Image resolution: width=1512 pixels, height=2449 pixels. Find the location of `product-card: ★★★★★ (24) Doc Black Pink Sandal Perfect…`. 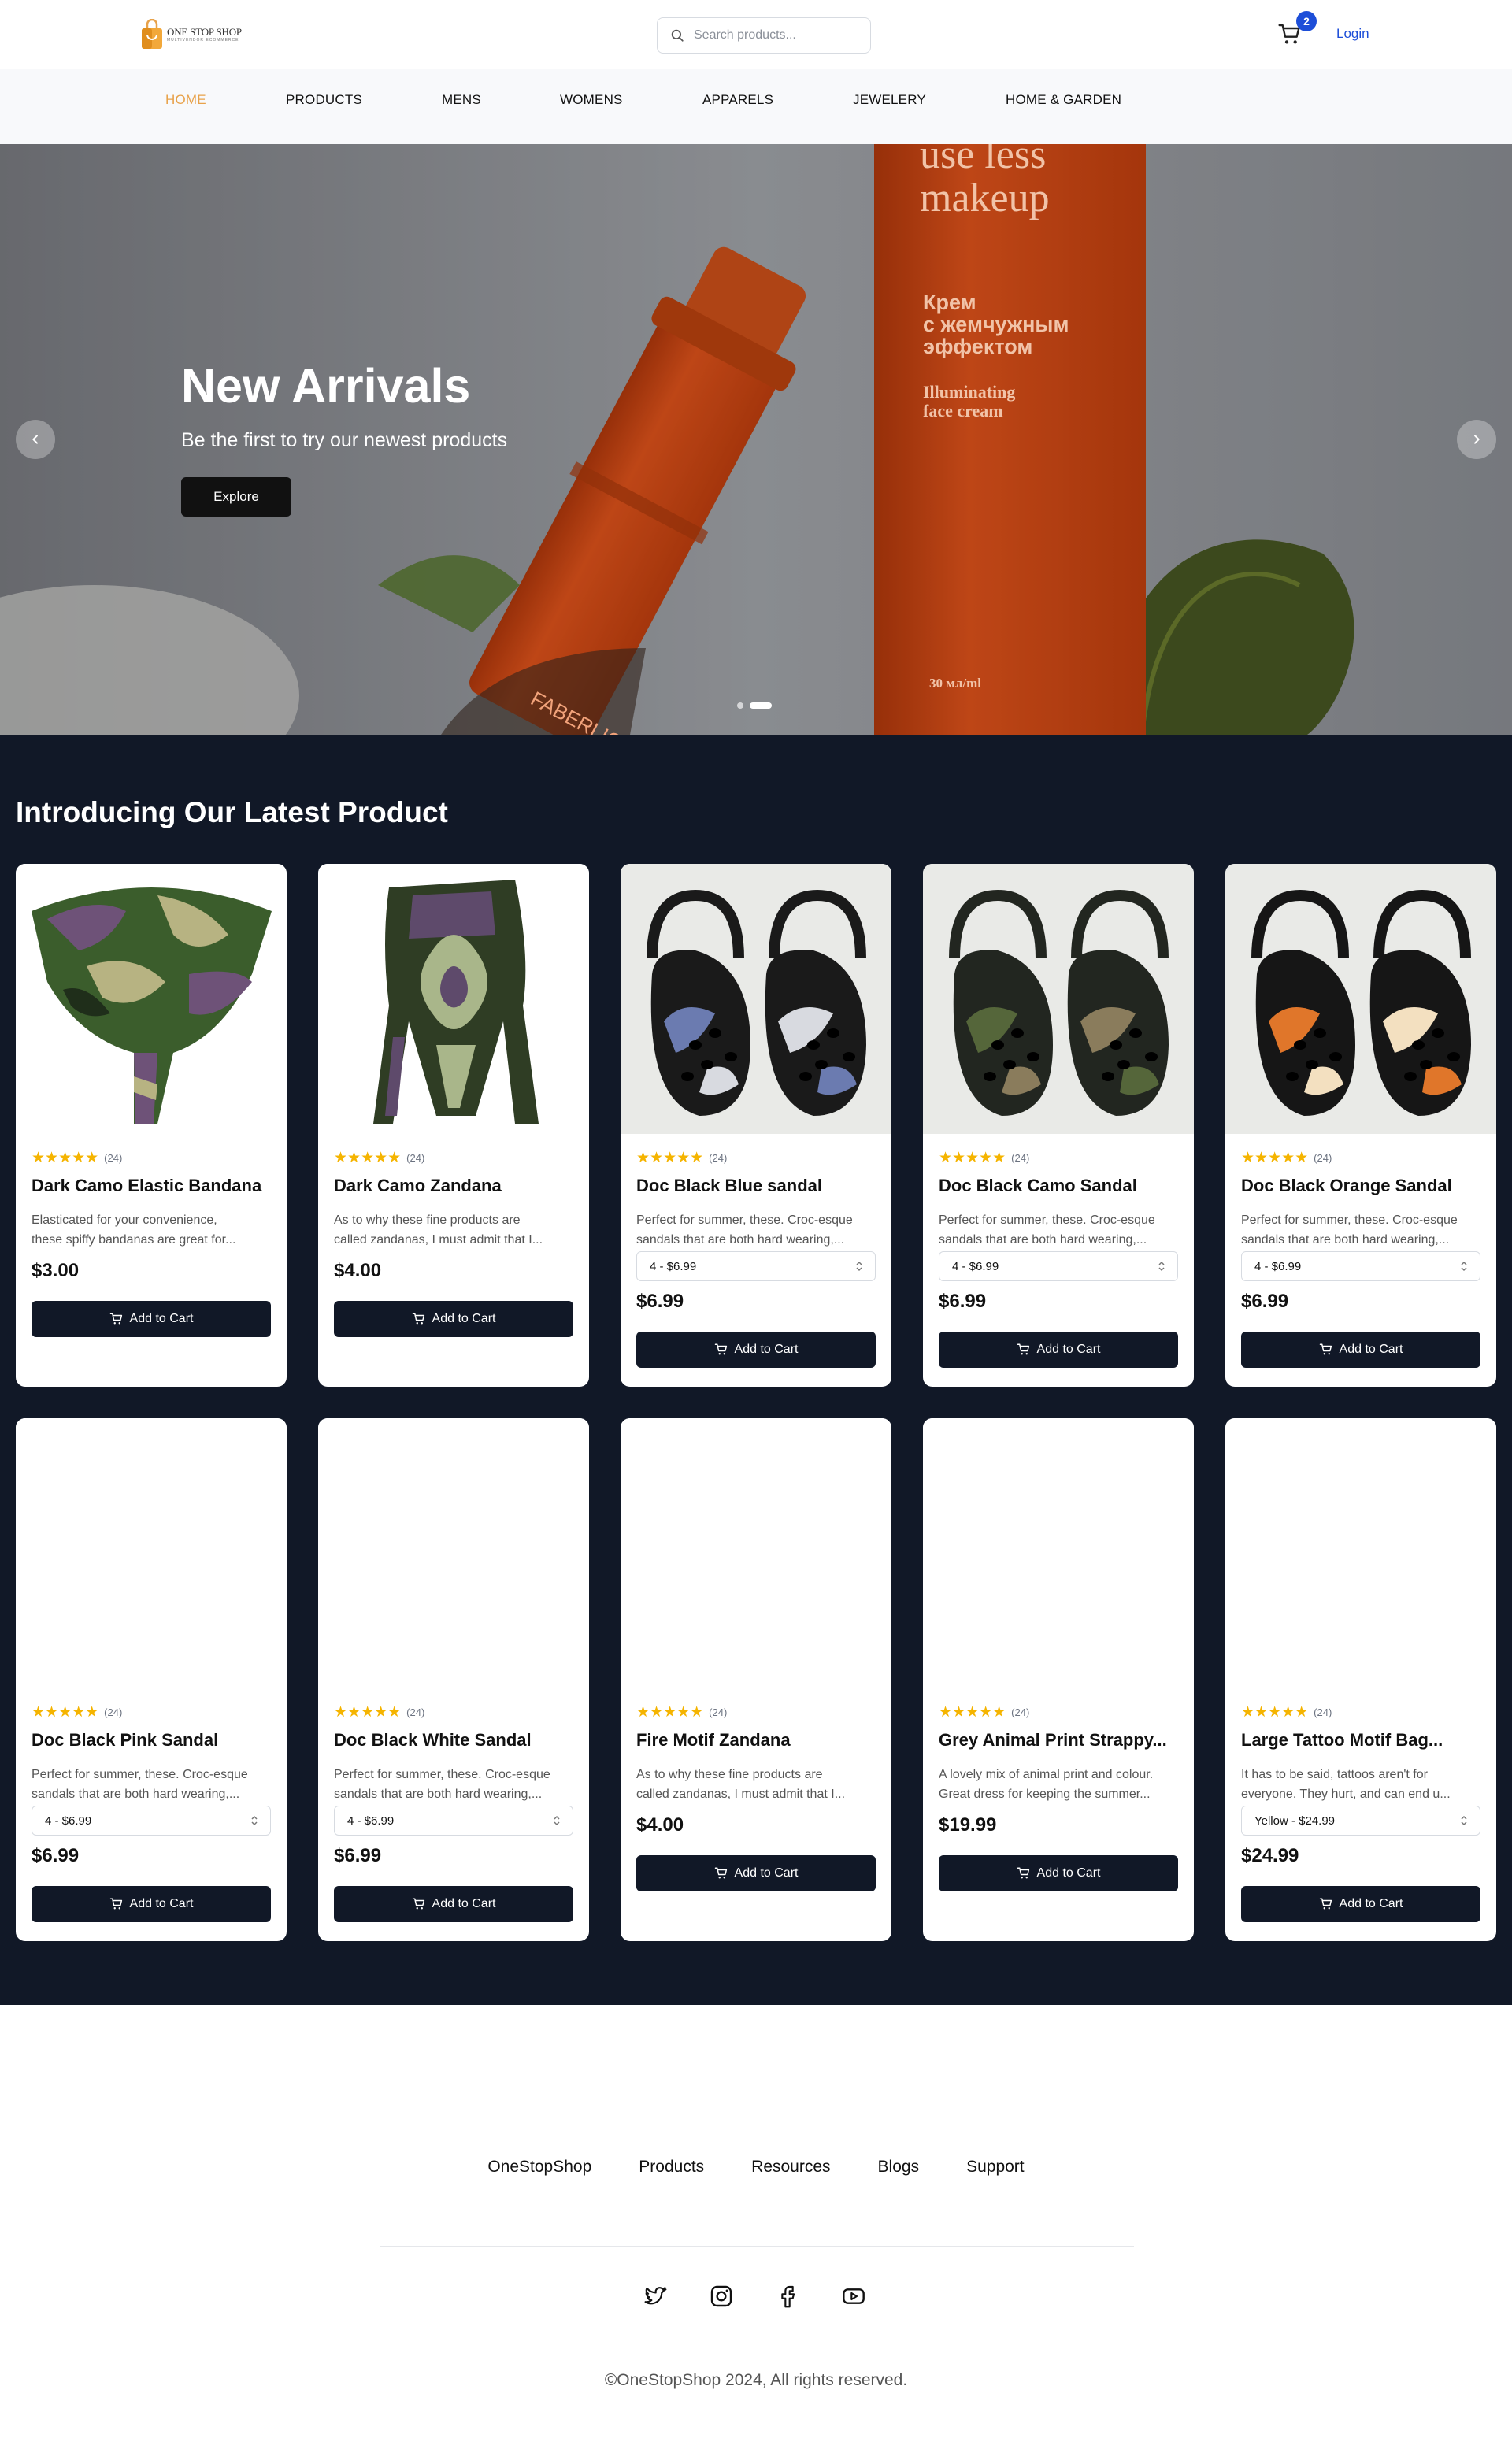

product-card: ★★★★★ (24) Doc Black Pink Sandal Perfect… is located at coordinates (151, 1679).